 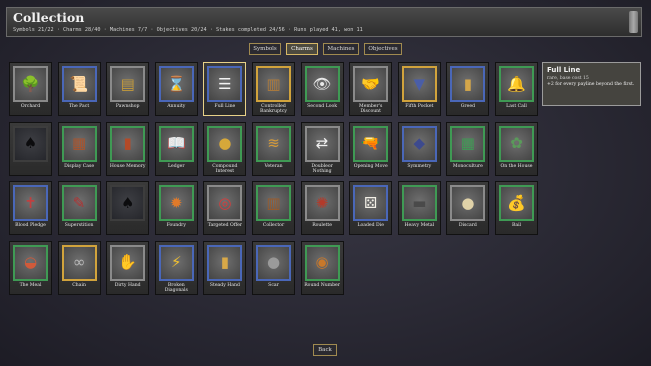 I want to click on charm-frame: ▦, so click(x=468, y=143).